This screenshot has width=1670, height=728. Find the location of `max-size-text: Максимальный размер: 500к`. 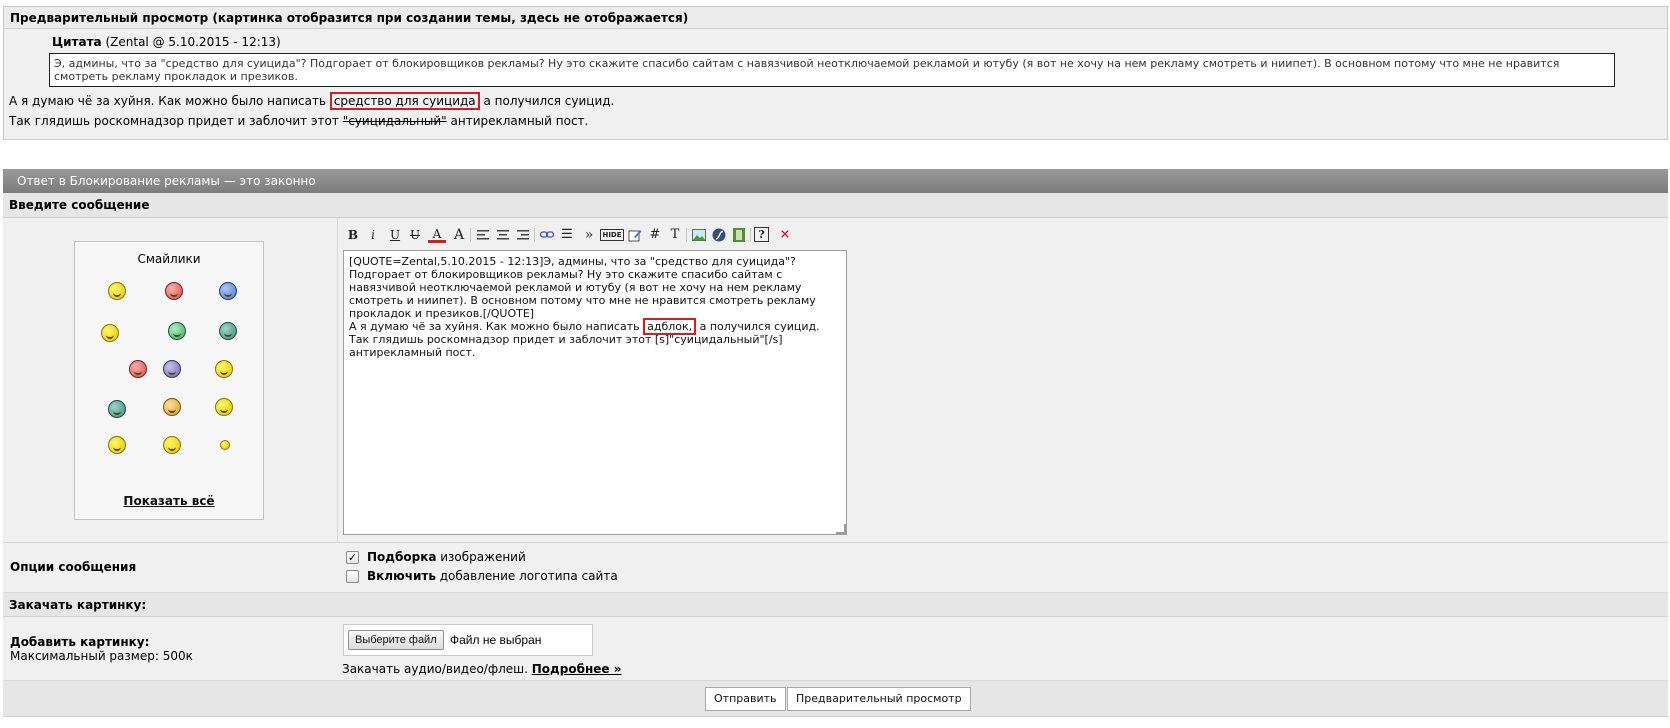

max-size-text: Максимальный размер: 500к is located at coordinates (101, 656).